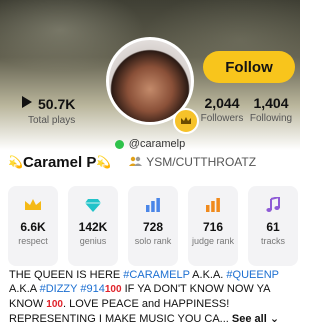 The width and height of the screenshot is (320, 326). Describe the element at coordinates (222, 118) in the screenshot. I see `followers-label: Followers` at that location.